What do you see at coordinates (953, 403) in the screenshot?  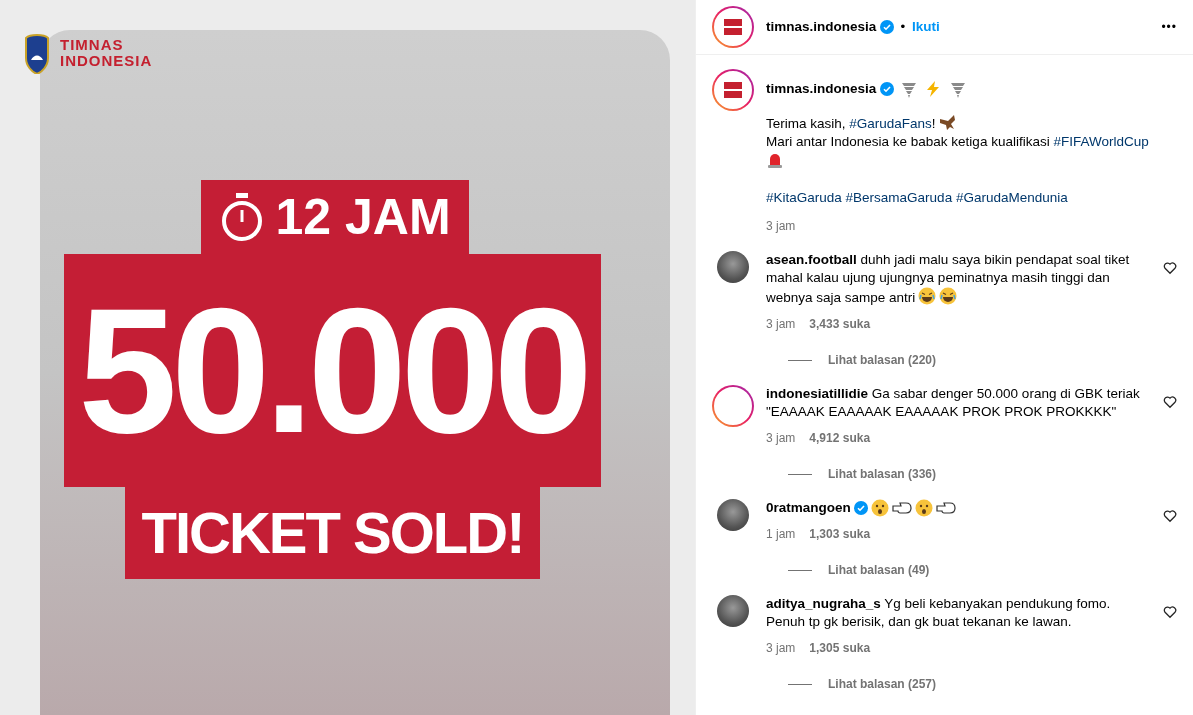 I see `comment-text: indonesiatillidie Ga sabar denger 50.000 orang di GBK teriak "EAAAAK EAAAAAK EAAAAAK PROK PROK PROKKKK"` at bounding box center [953, 403].